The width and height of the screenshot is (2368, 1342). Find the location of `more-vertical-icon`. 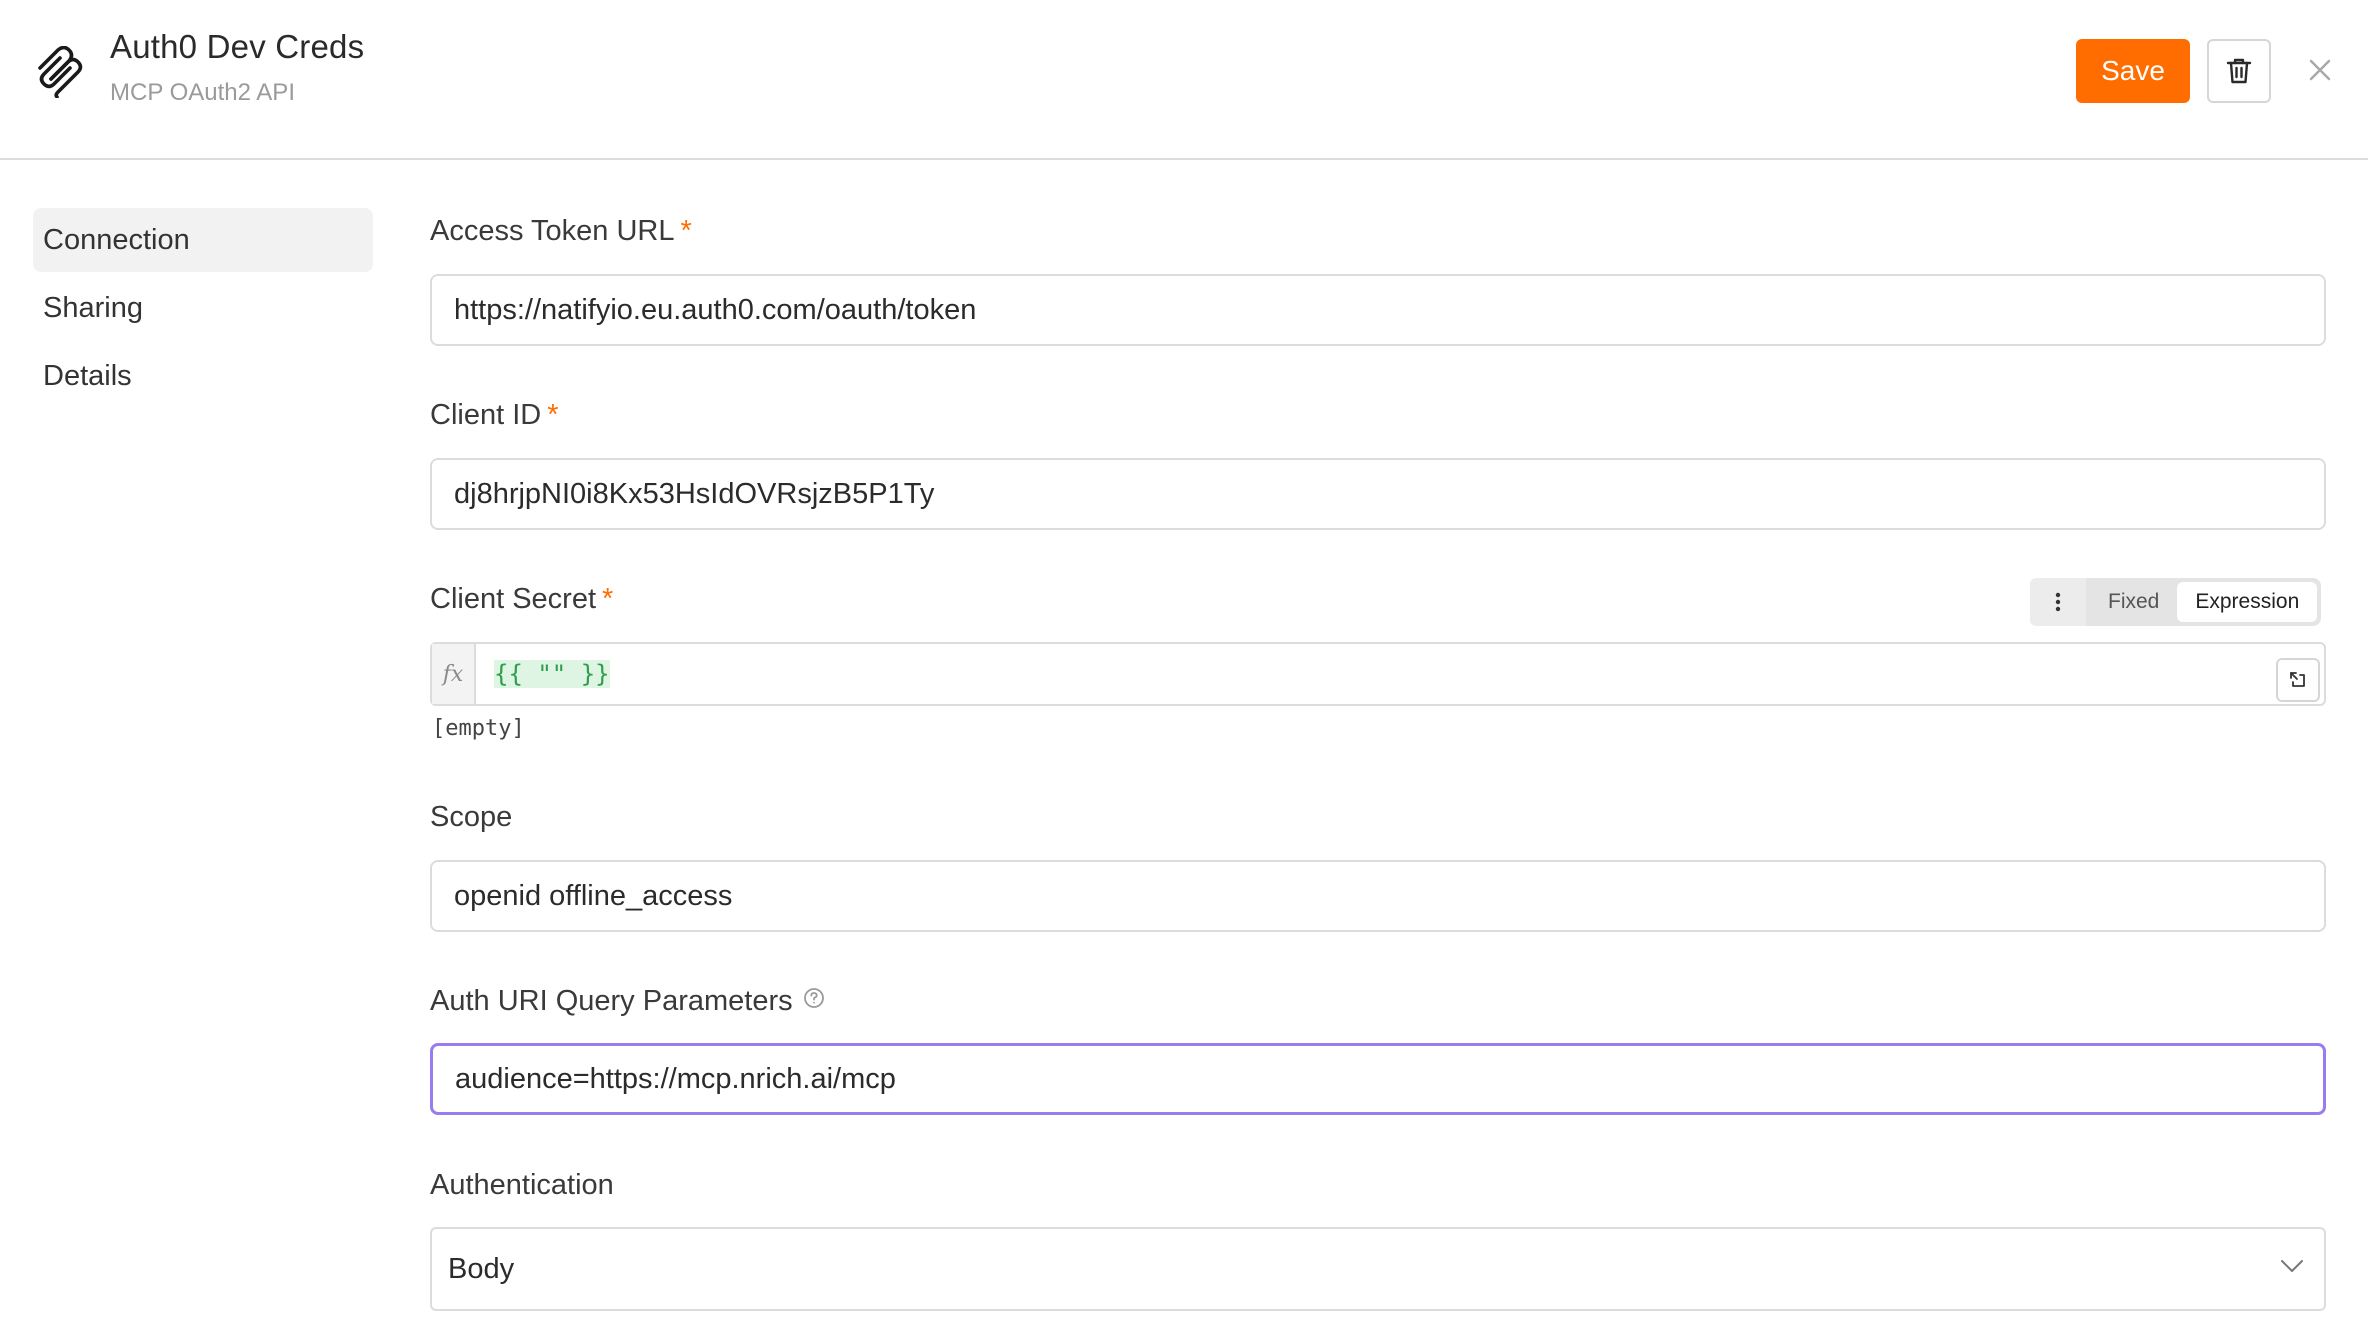

more-vertical-icon is located at coordinates (2058, 602).